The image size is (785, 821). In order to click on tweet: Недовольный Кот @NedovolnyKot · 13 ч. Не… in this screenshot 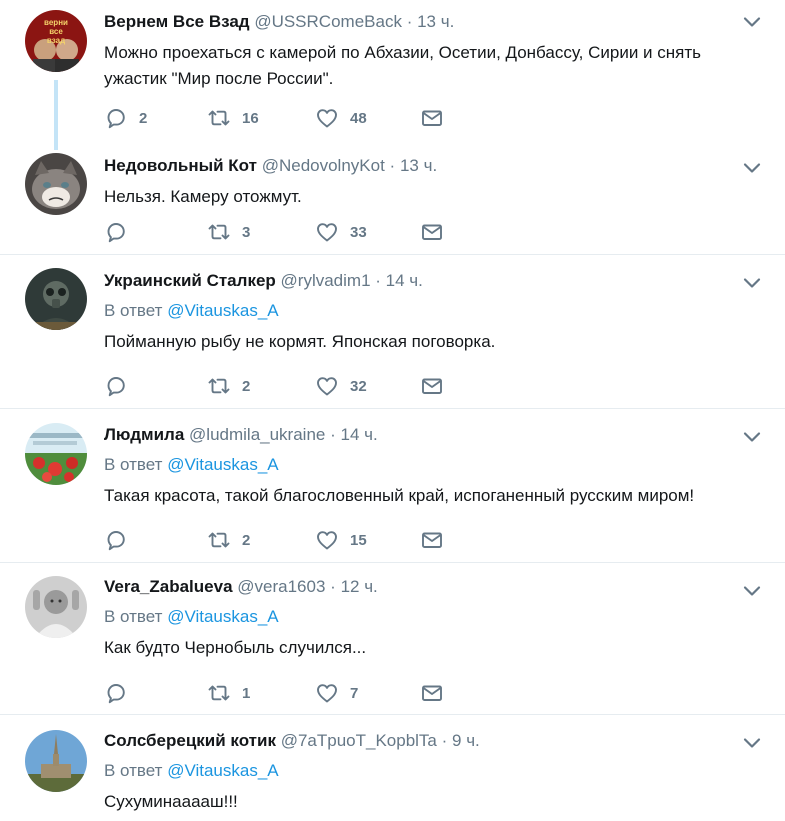, I will do `click(392, 202)`.